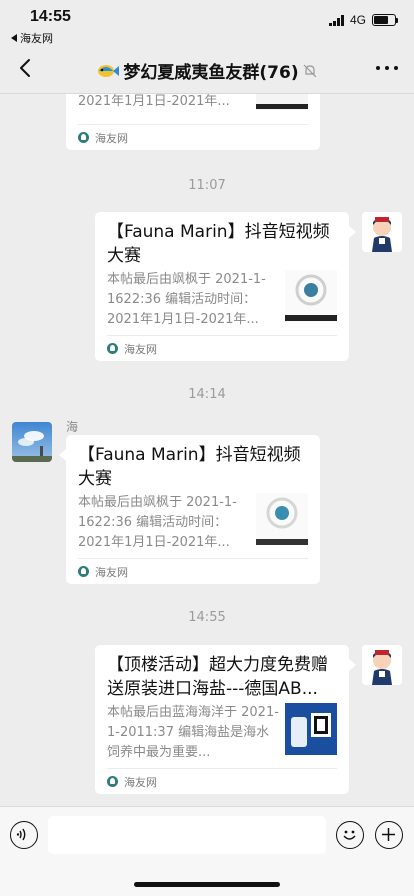 The width and height of the screenshot is (414, 896). What do you see at coordinates (50, 16) in the screenshot?
I see `status-time: 14:55` at bounding box center [50, 16].